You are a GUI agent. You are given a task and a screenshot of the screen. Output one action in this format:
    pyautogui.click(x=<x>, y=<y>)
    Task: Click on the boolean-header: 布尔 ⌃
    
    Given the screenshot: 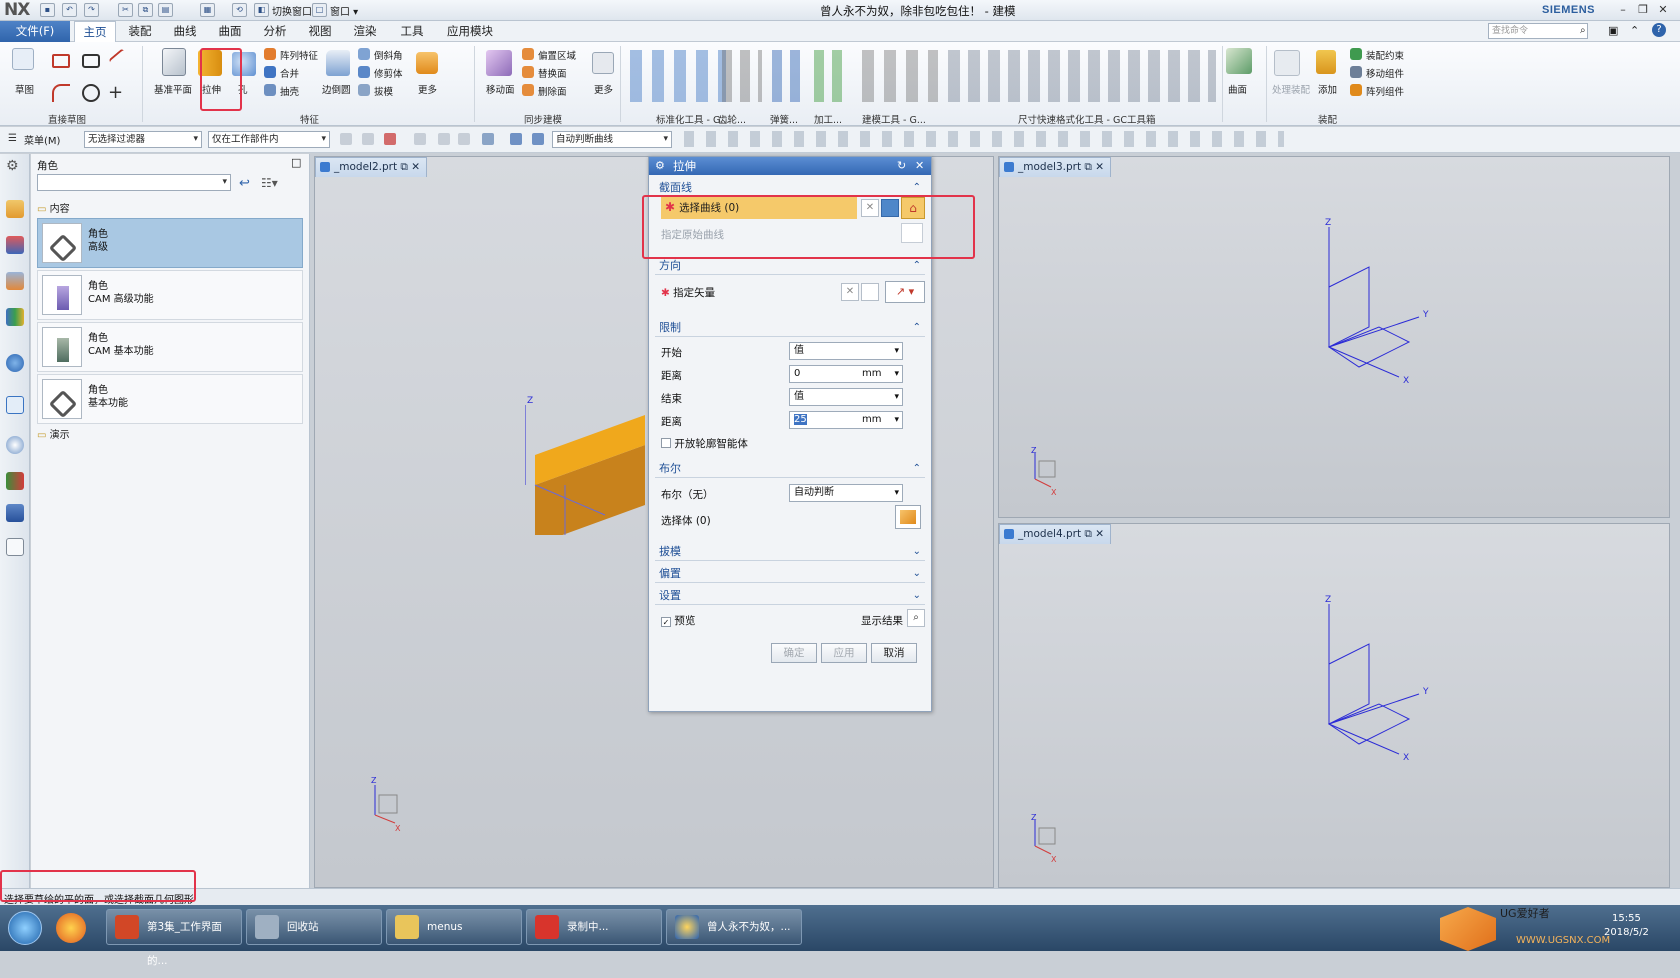 What is the action you would take?
    pyautogui.click(x=790, y=469)
    